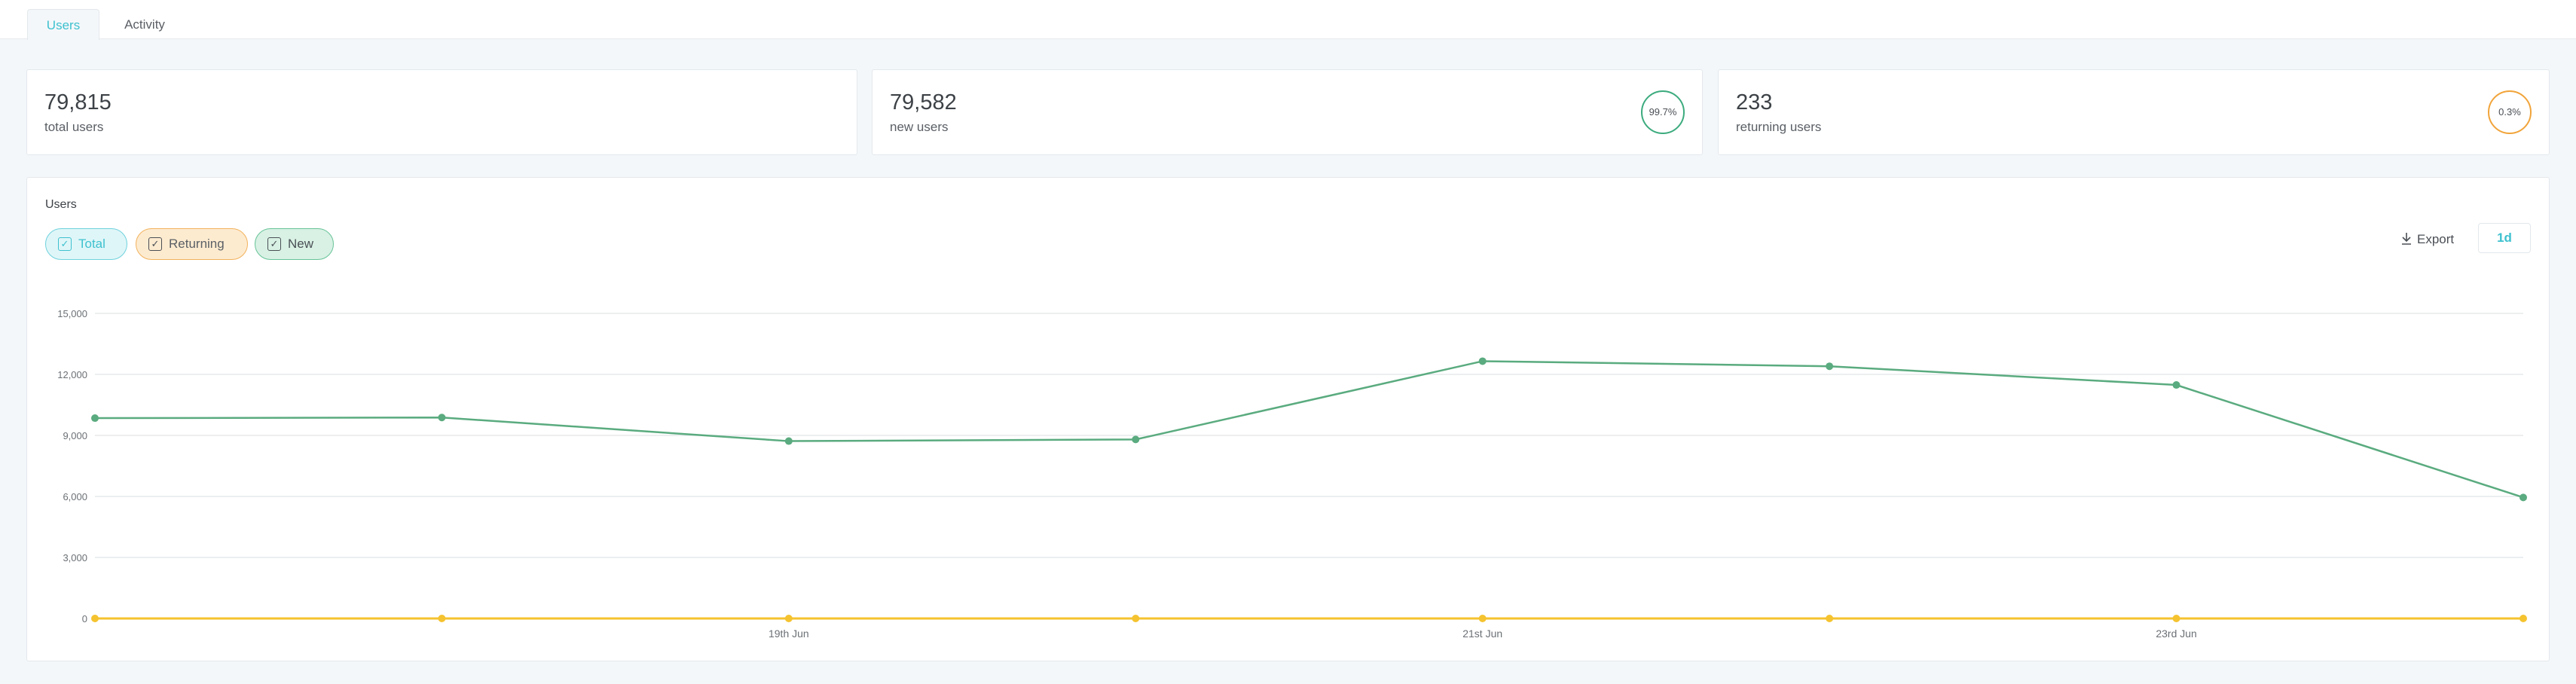  What do you see at coordinates (919, 127) in the screenshot?
I see `new-users-label: new users` at bounding box center [919, 127].